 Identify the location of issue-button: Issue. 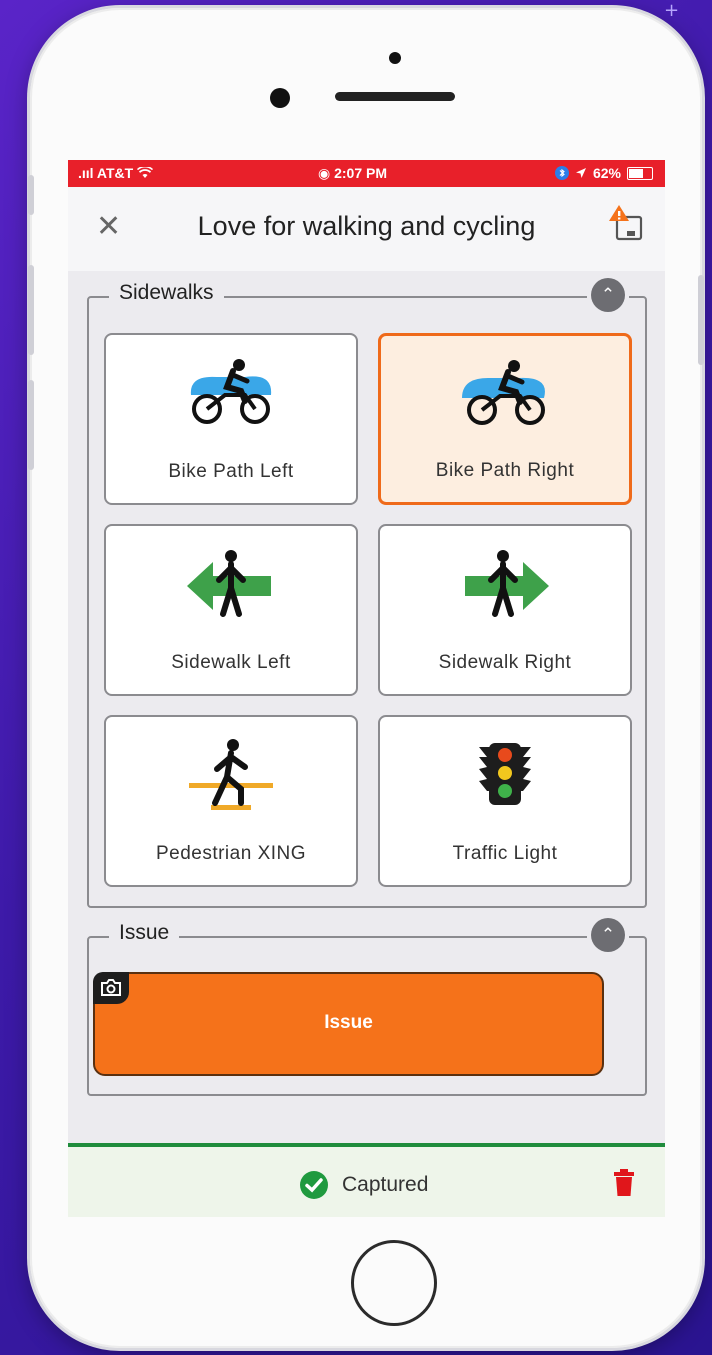
(348, 1024).